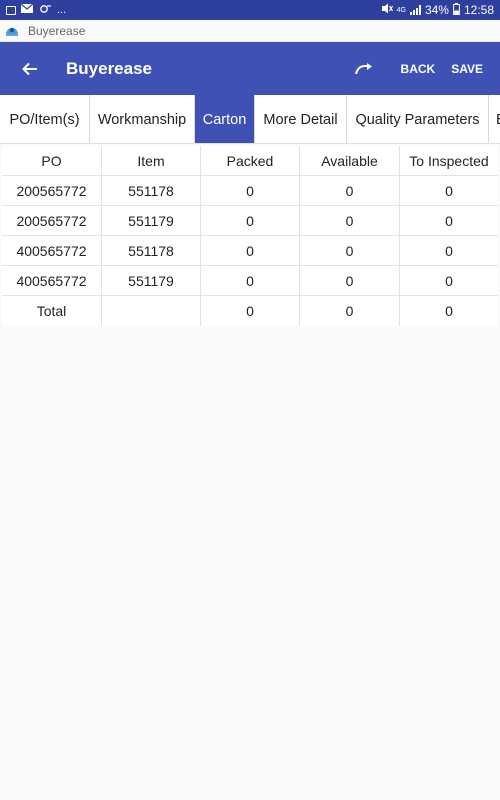  I want to click on app-bar-actions: BACK SAVE, so click(424, 68).